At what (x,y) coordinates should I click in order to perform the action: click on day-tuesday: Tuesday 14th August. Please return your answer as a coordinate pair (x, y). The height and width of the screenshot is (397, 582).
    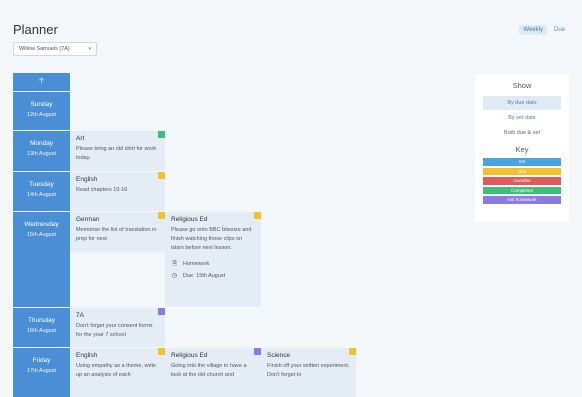
    Looking at the image, I should click on (41, 191).